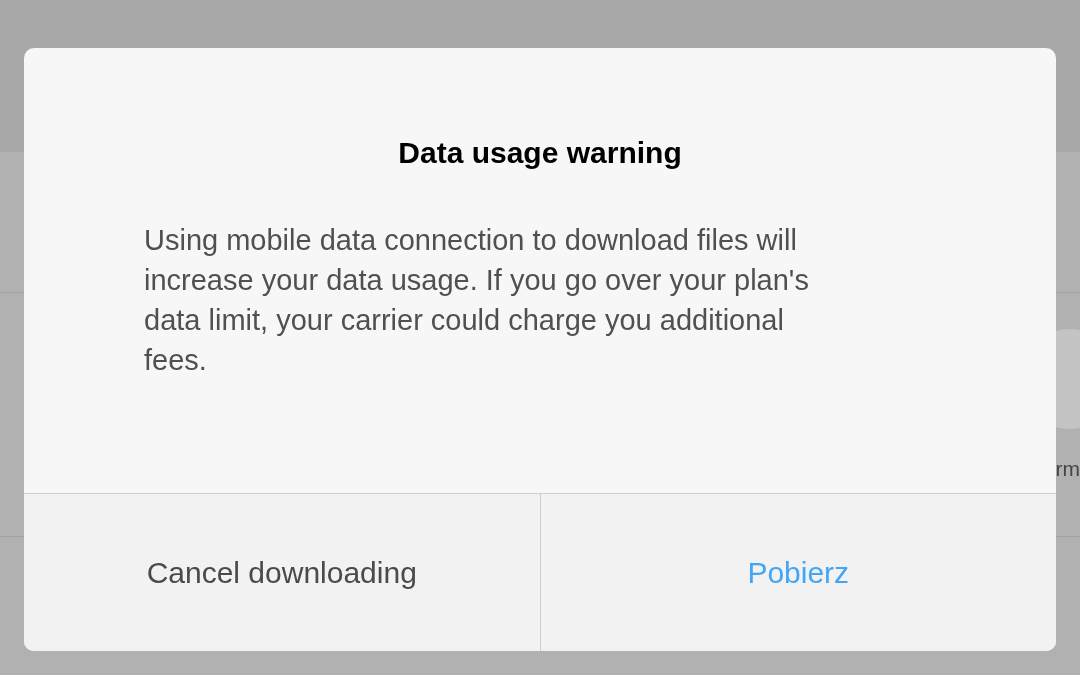 The height and width of the screenshot is (675, 1080). I want to click on dialog-title: Data usage warning, so click(540, 153).